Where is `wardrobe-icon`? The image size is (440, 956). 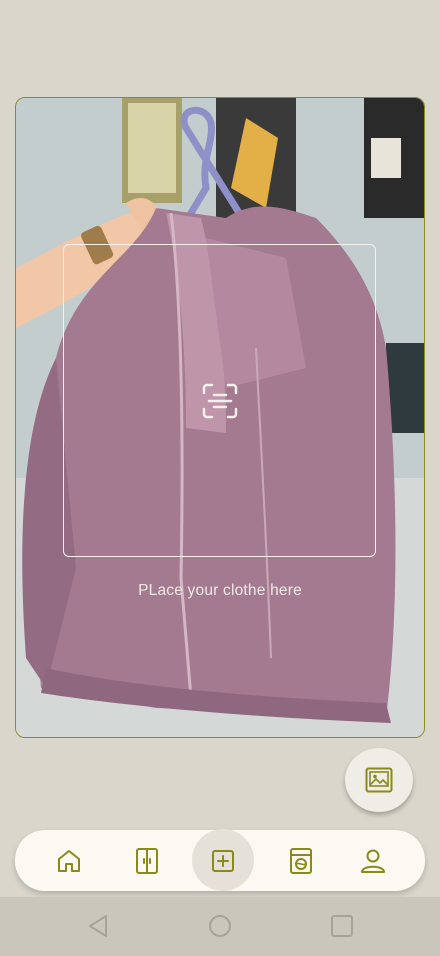
wardrobe-icon is located at coordinates (147, 860).